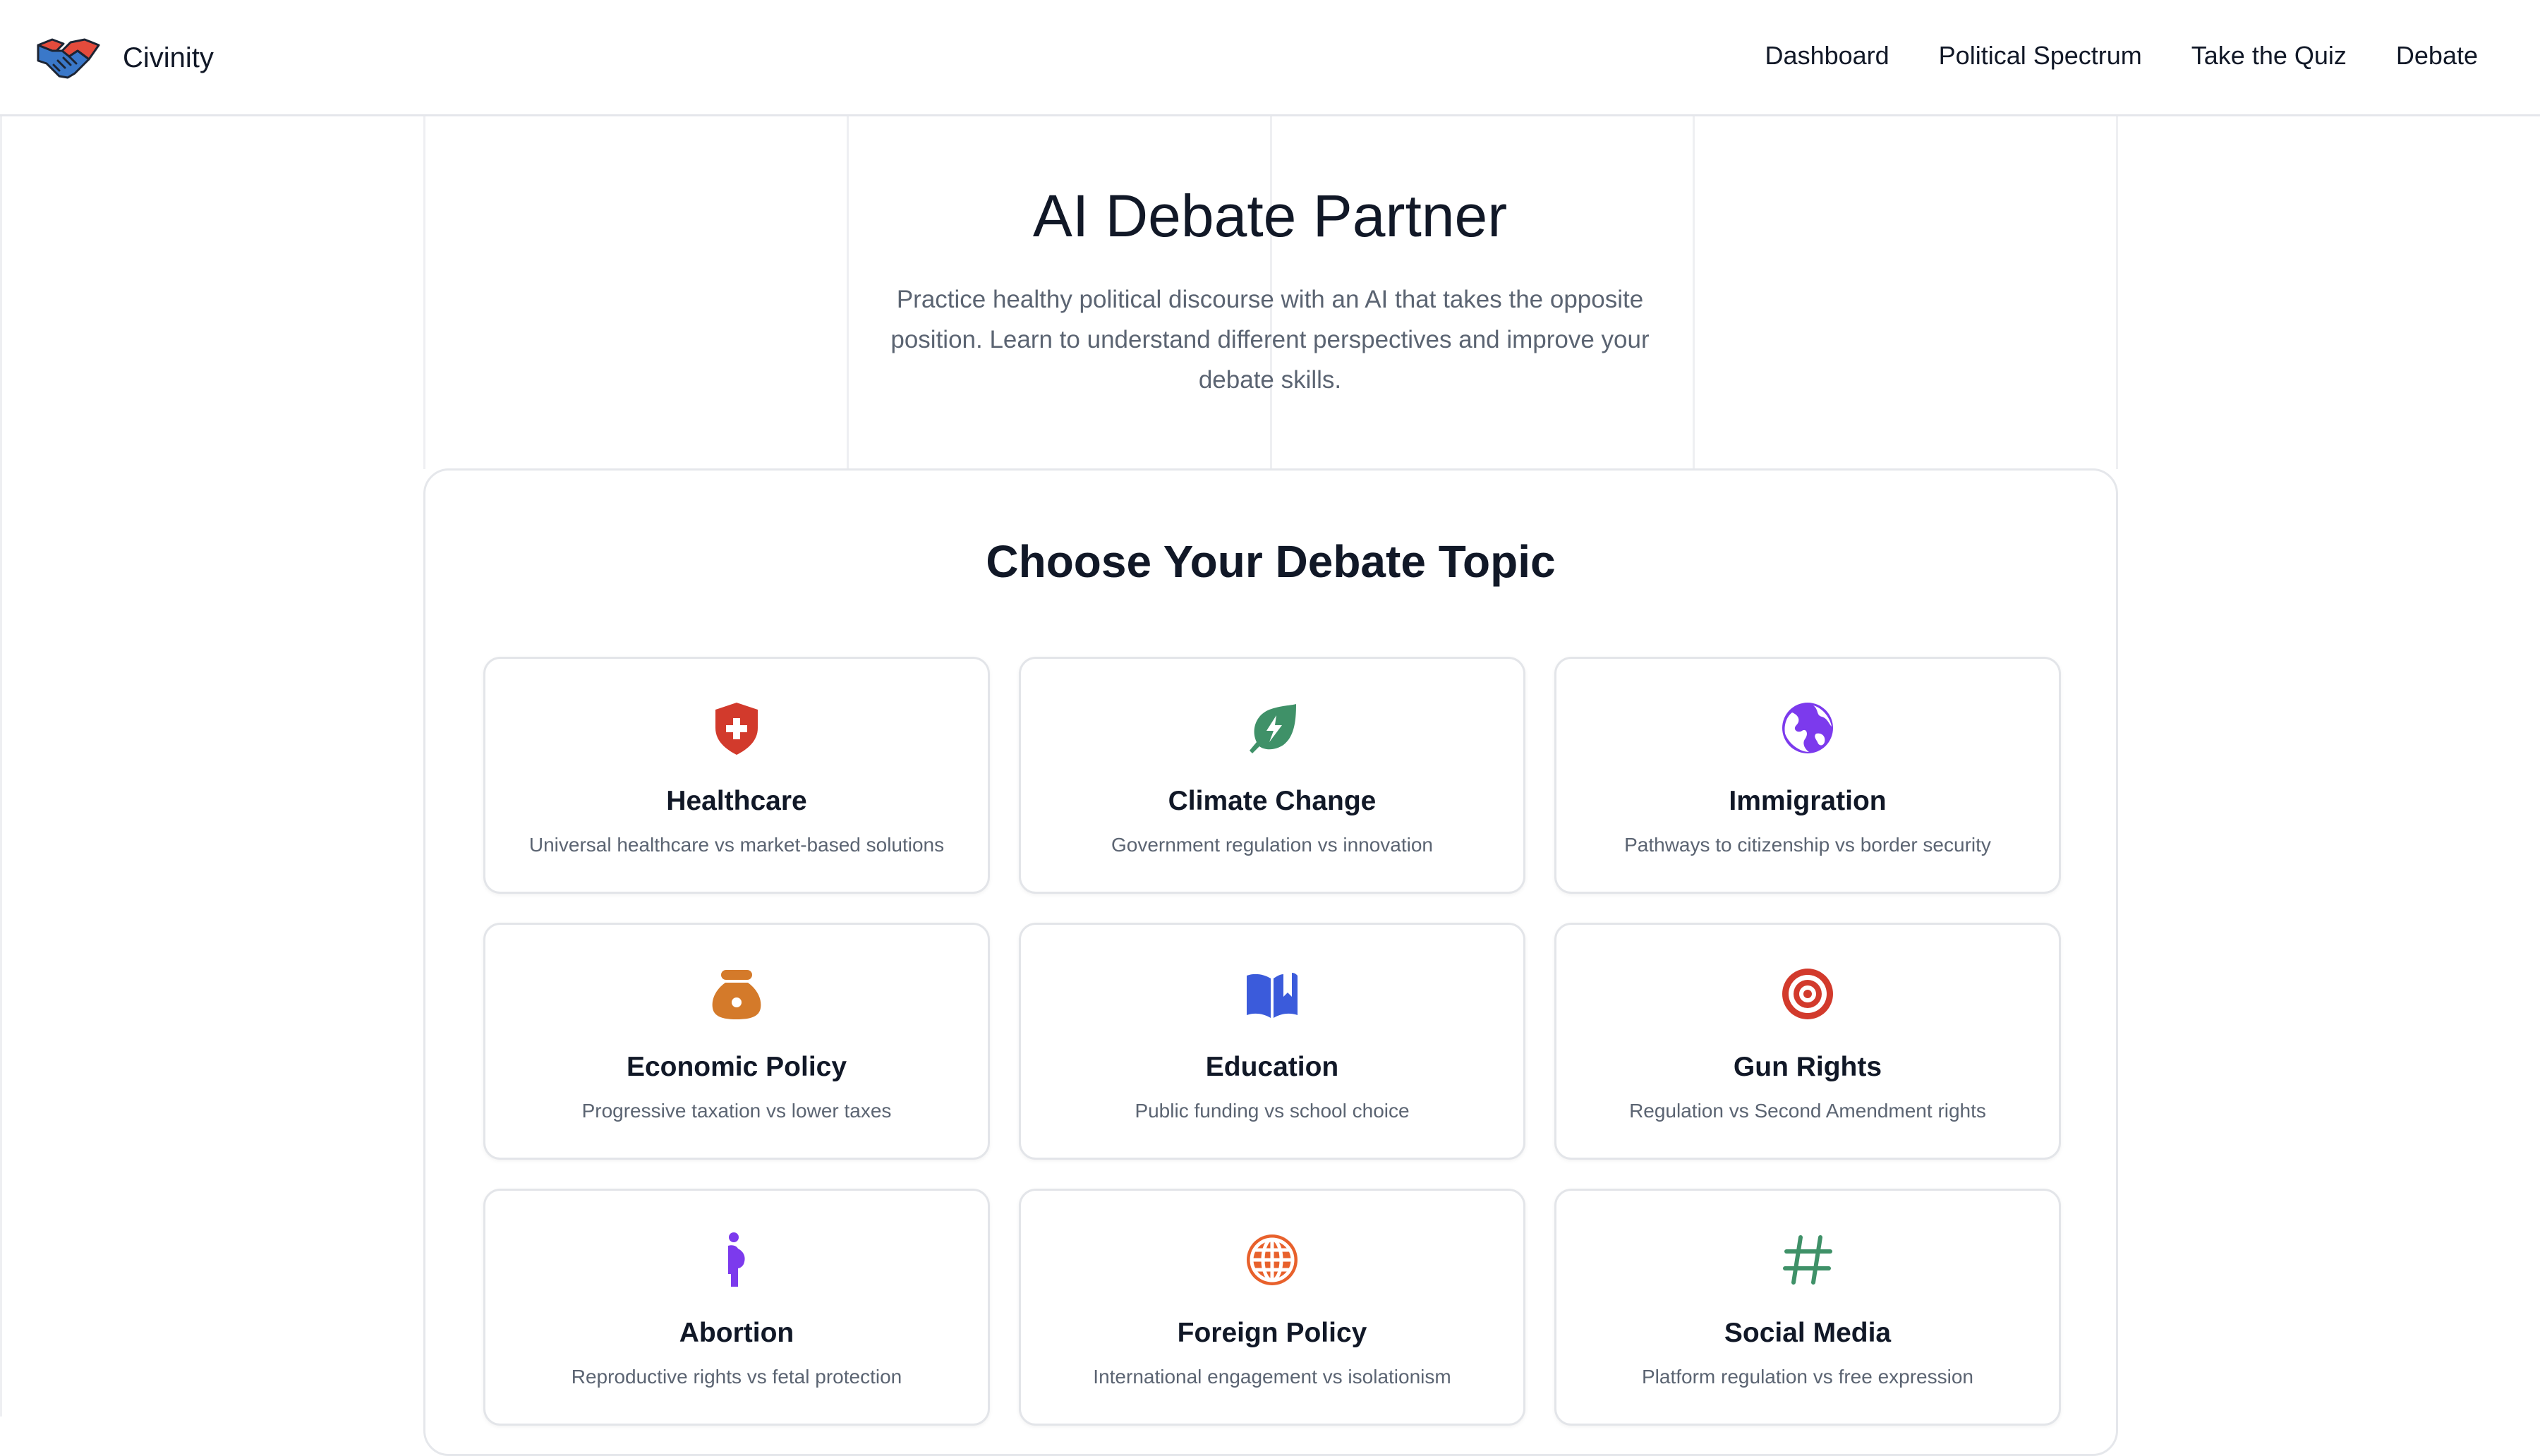 The width and height of the screenshot is (2540, 1456). What do you see at coordinates (1272, 1067) in the screenshot?
I see `topic-title: Education` at bounding box center [1272, 1067].